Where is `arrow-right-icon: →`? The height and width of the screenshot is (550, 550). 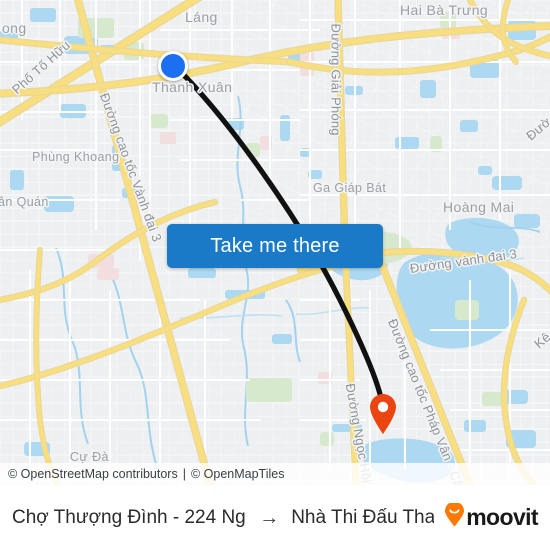
arrow-right-icon: → is located at coordinates (269, 517).